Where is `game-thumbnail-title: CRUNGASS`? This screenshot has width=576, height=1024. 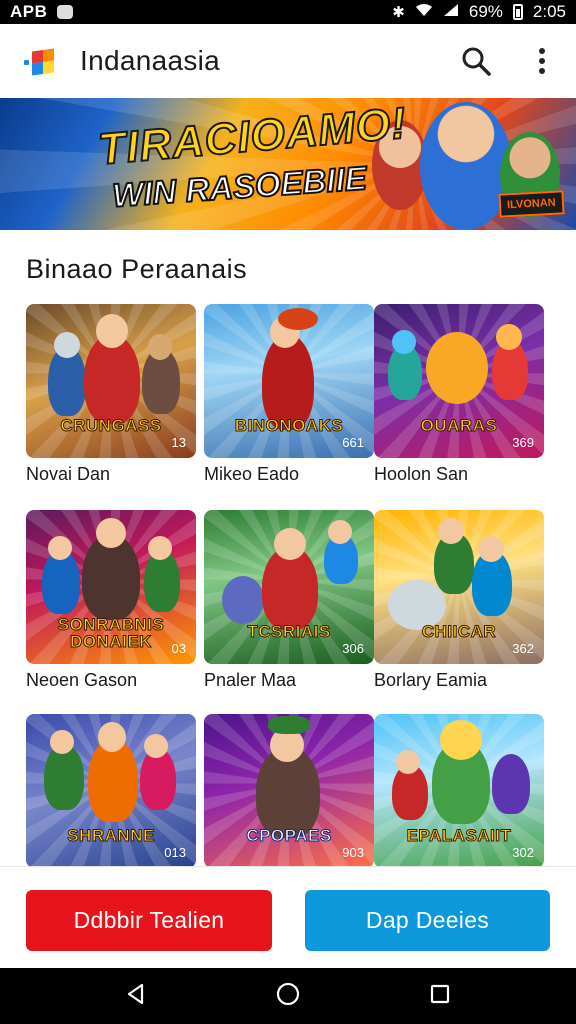
game-thumbnail-title: CRUNGASS is located at coordinates (111, 425).